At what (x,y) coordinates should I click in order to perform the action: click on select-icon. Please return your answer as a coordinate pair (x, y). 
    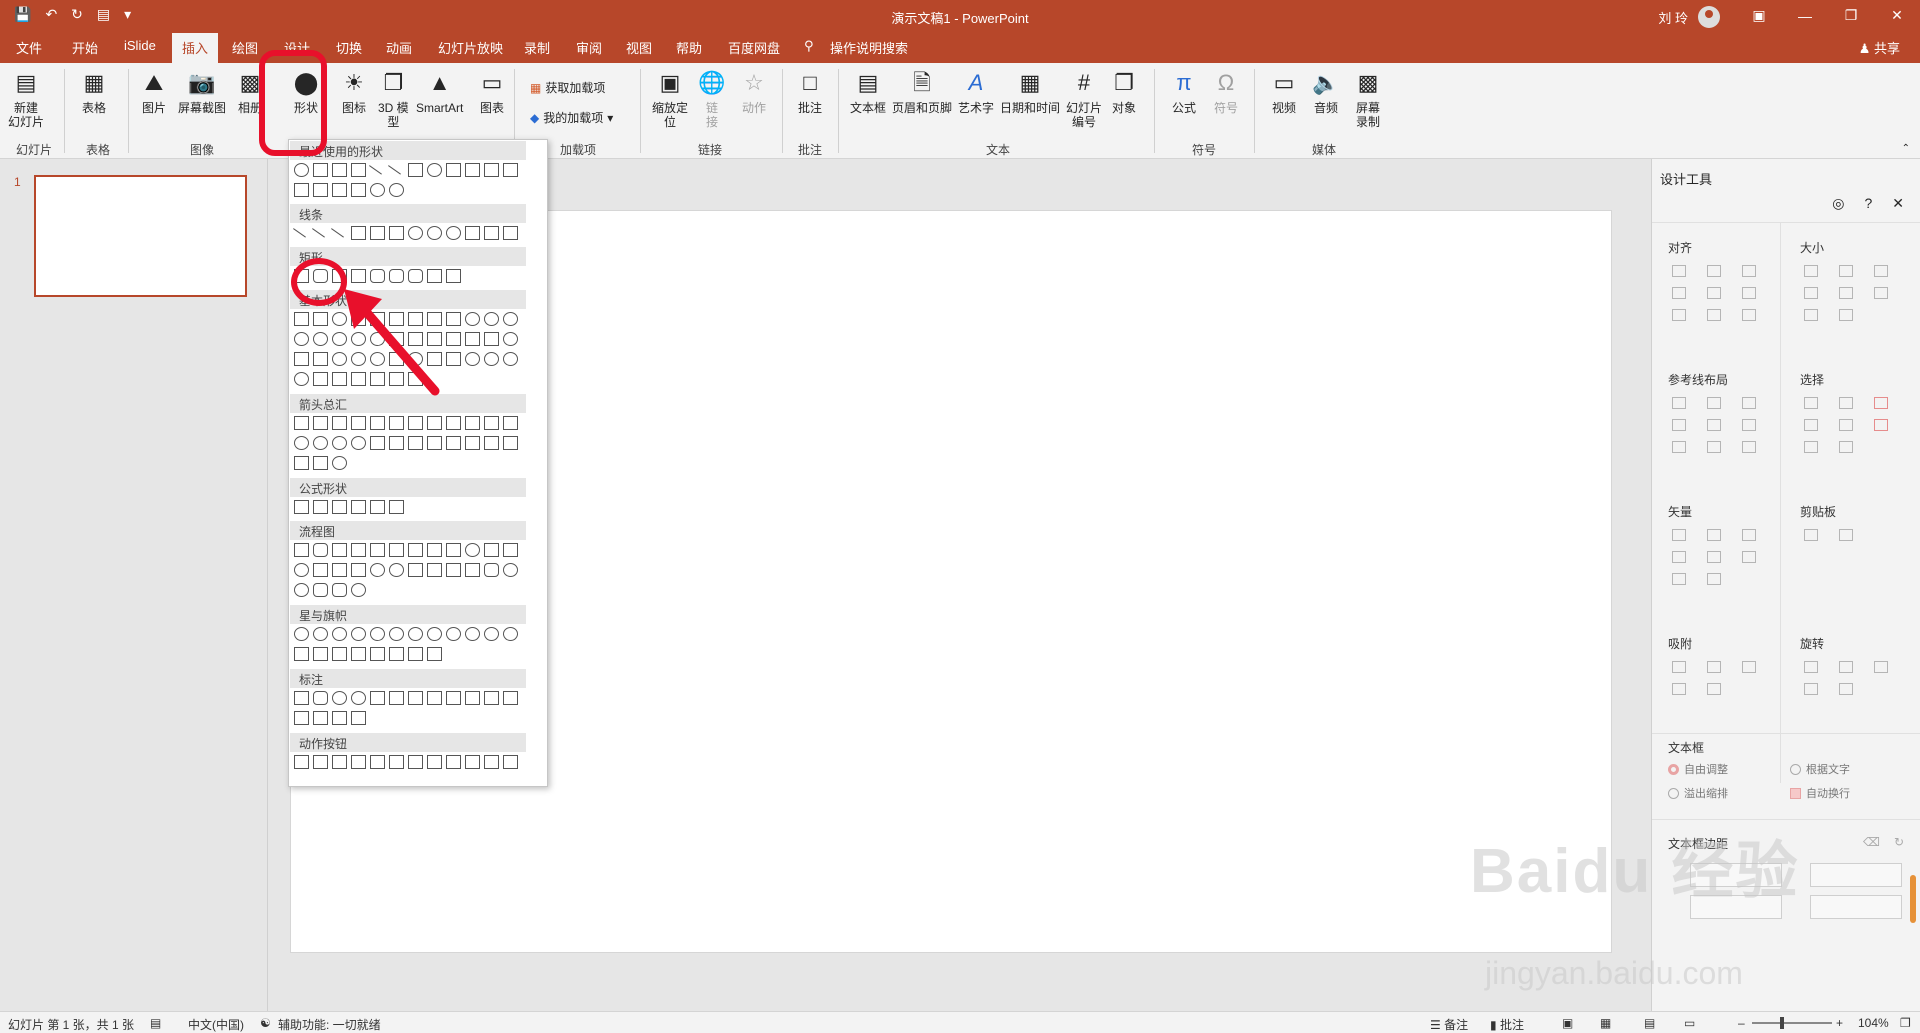
    Looking at the image, I should click on (1846, 425).